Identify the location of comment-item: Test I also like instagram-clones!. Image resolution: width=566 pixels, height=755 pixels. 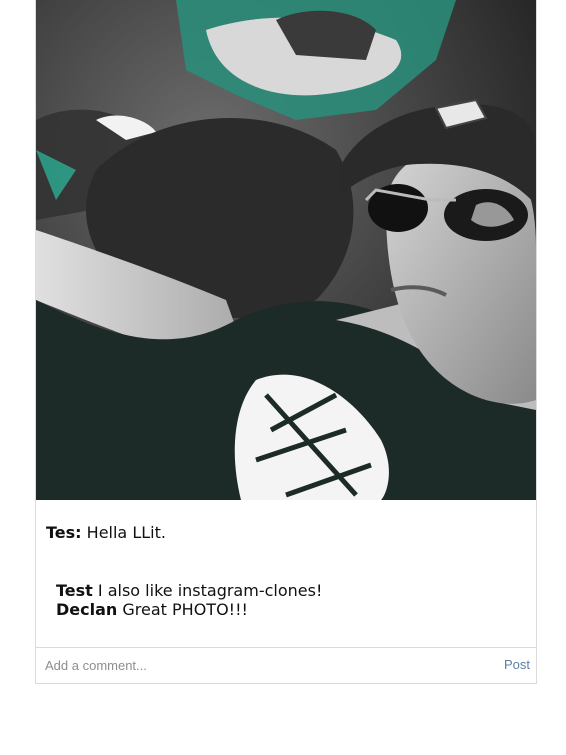
(189, 590).